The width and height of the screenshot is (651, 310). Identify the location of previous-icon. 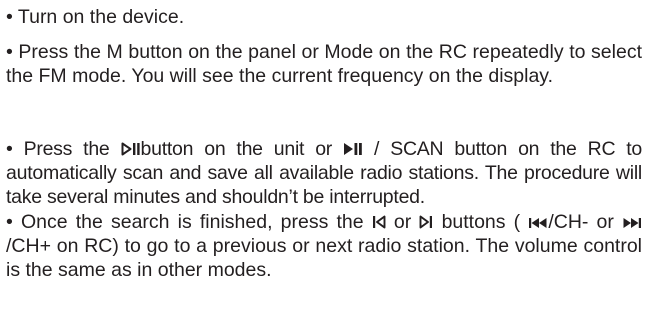
(379, 222).